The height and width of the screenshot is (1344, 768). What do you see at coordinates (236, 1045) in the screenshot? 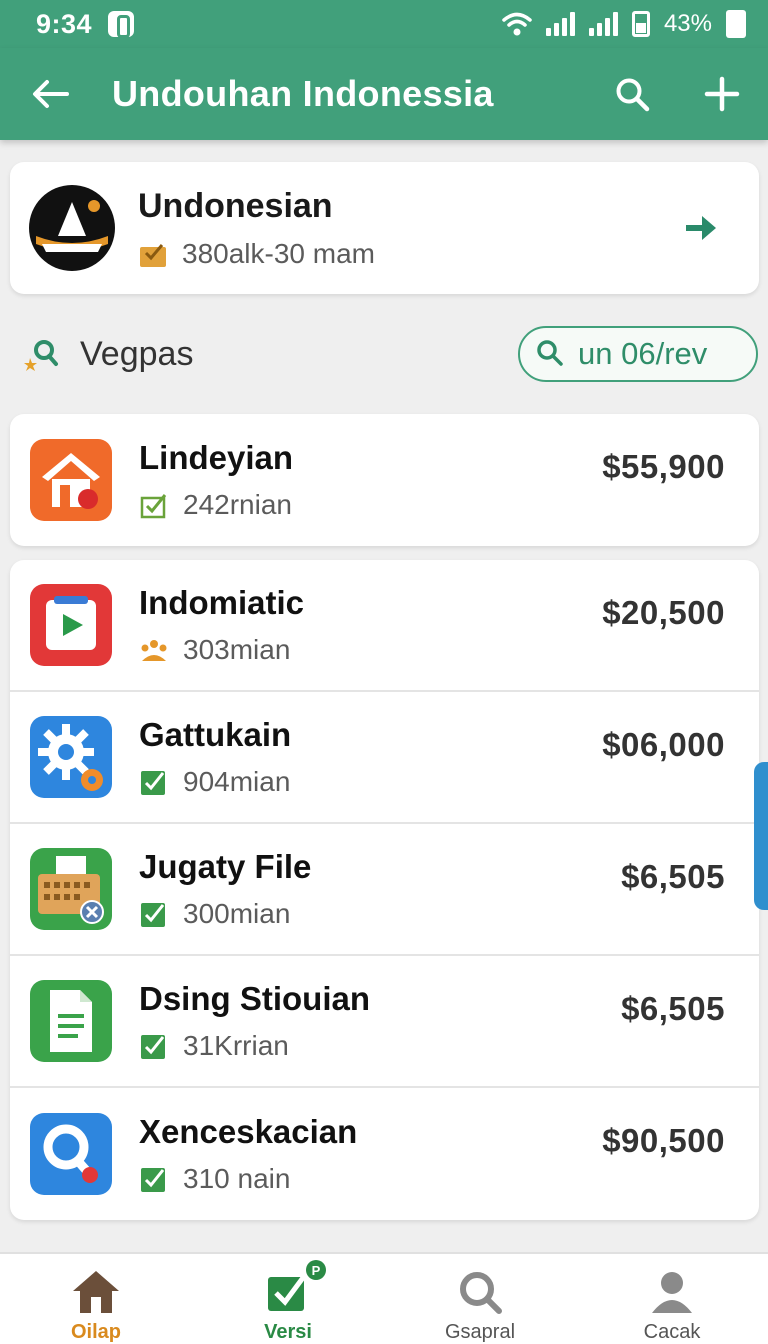
I see `item-meta: 31Krrian` at bounding box center [236, 1045].